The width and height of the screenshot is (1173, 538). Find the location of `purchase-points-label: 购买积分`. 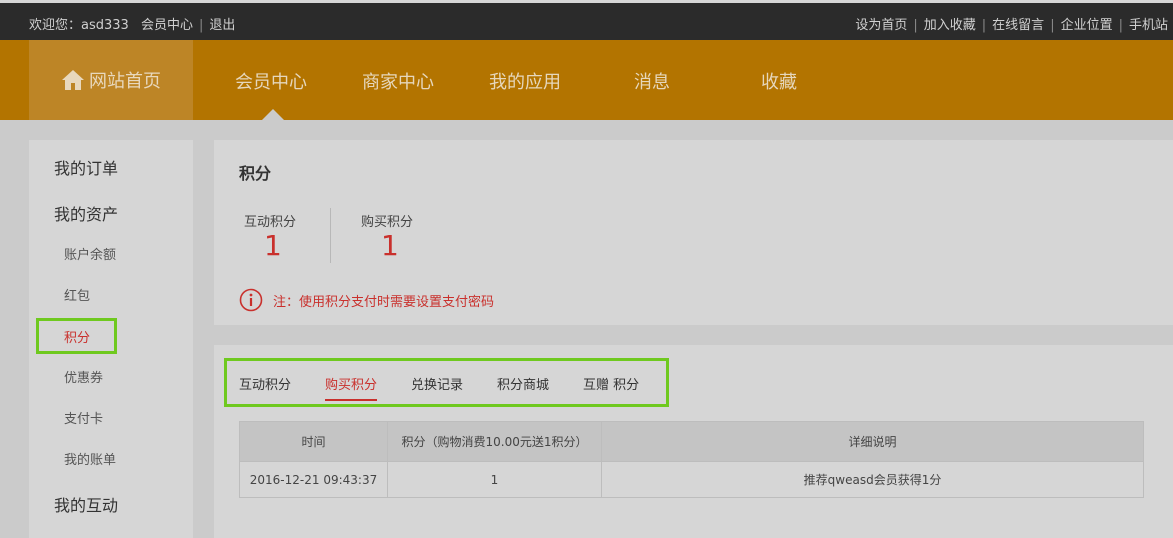

purchase-points-label: 购买积分 is located at coordinates (387, 222).